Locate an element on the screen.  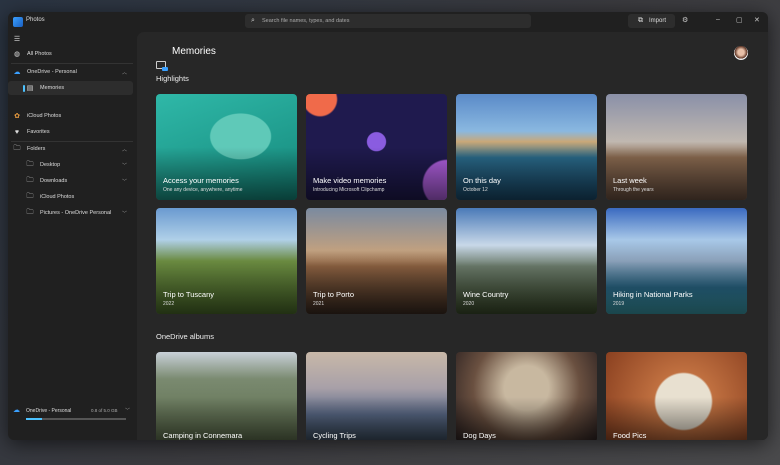
album-title: Food Pics is located at coordinates (630, 435).